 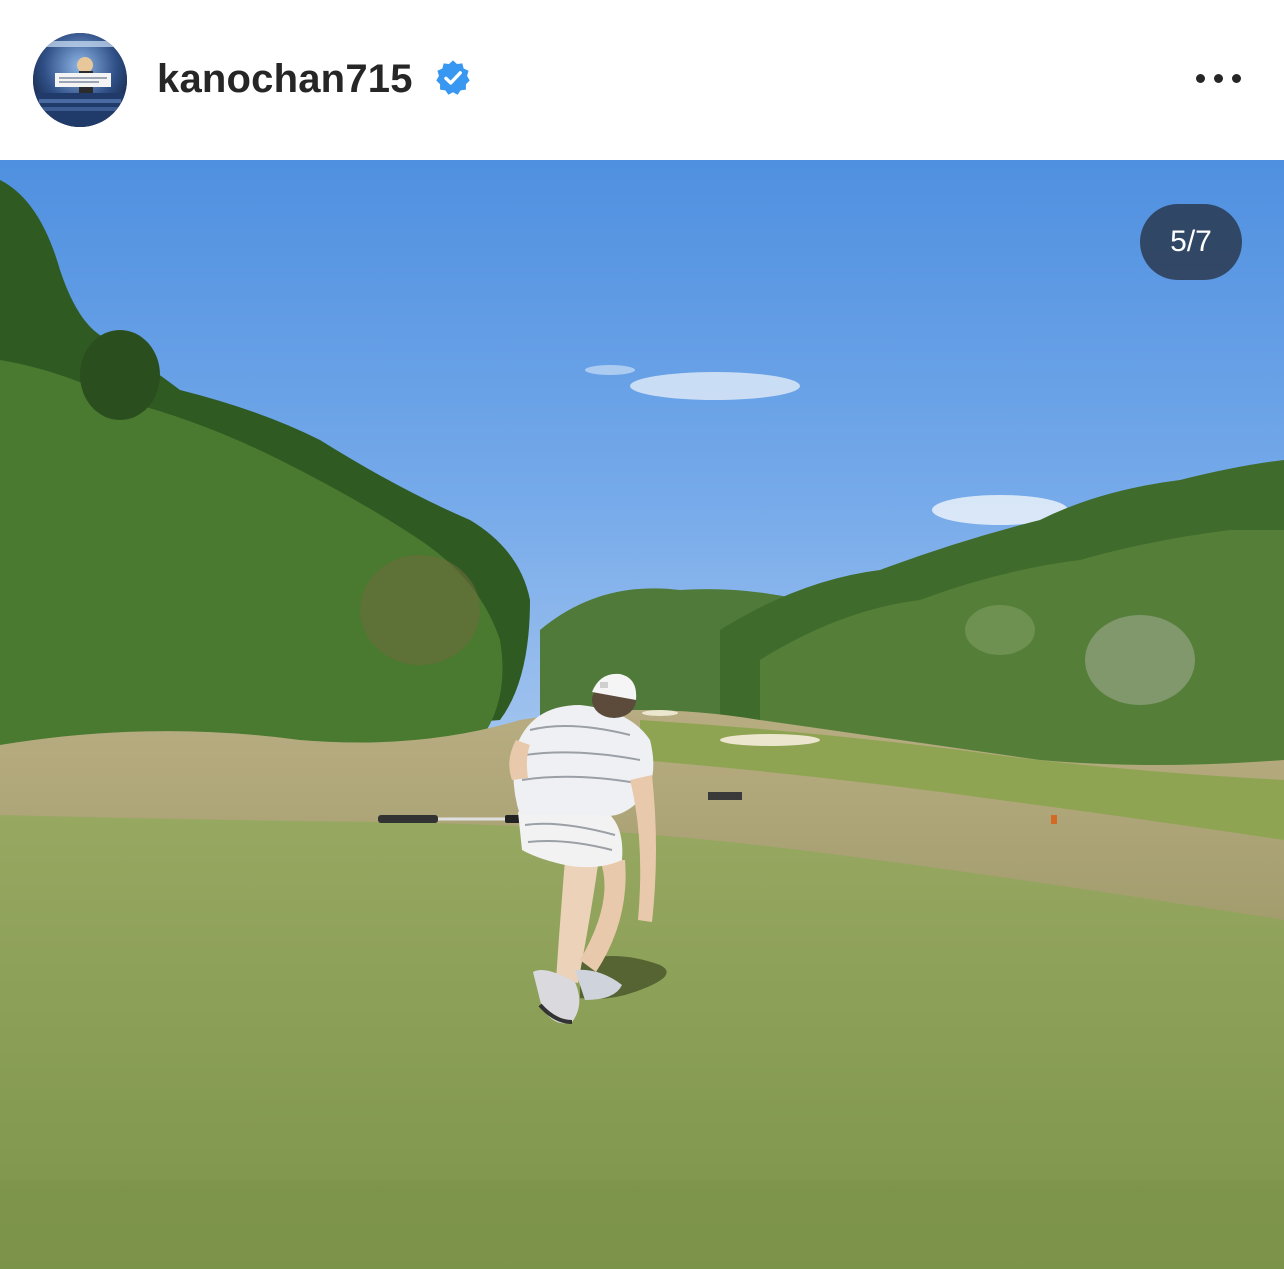 I want to click on carousel-counter: 5/7, so click(x=1191, y=242).